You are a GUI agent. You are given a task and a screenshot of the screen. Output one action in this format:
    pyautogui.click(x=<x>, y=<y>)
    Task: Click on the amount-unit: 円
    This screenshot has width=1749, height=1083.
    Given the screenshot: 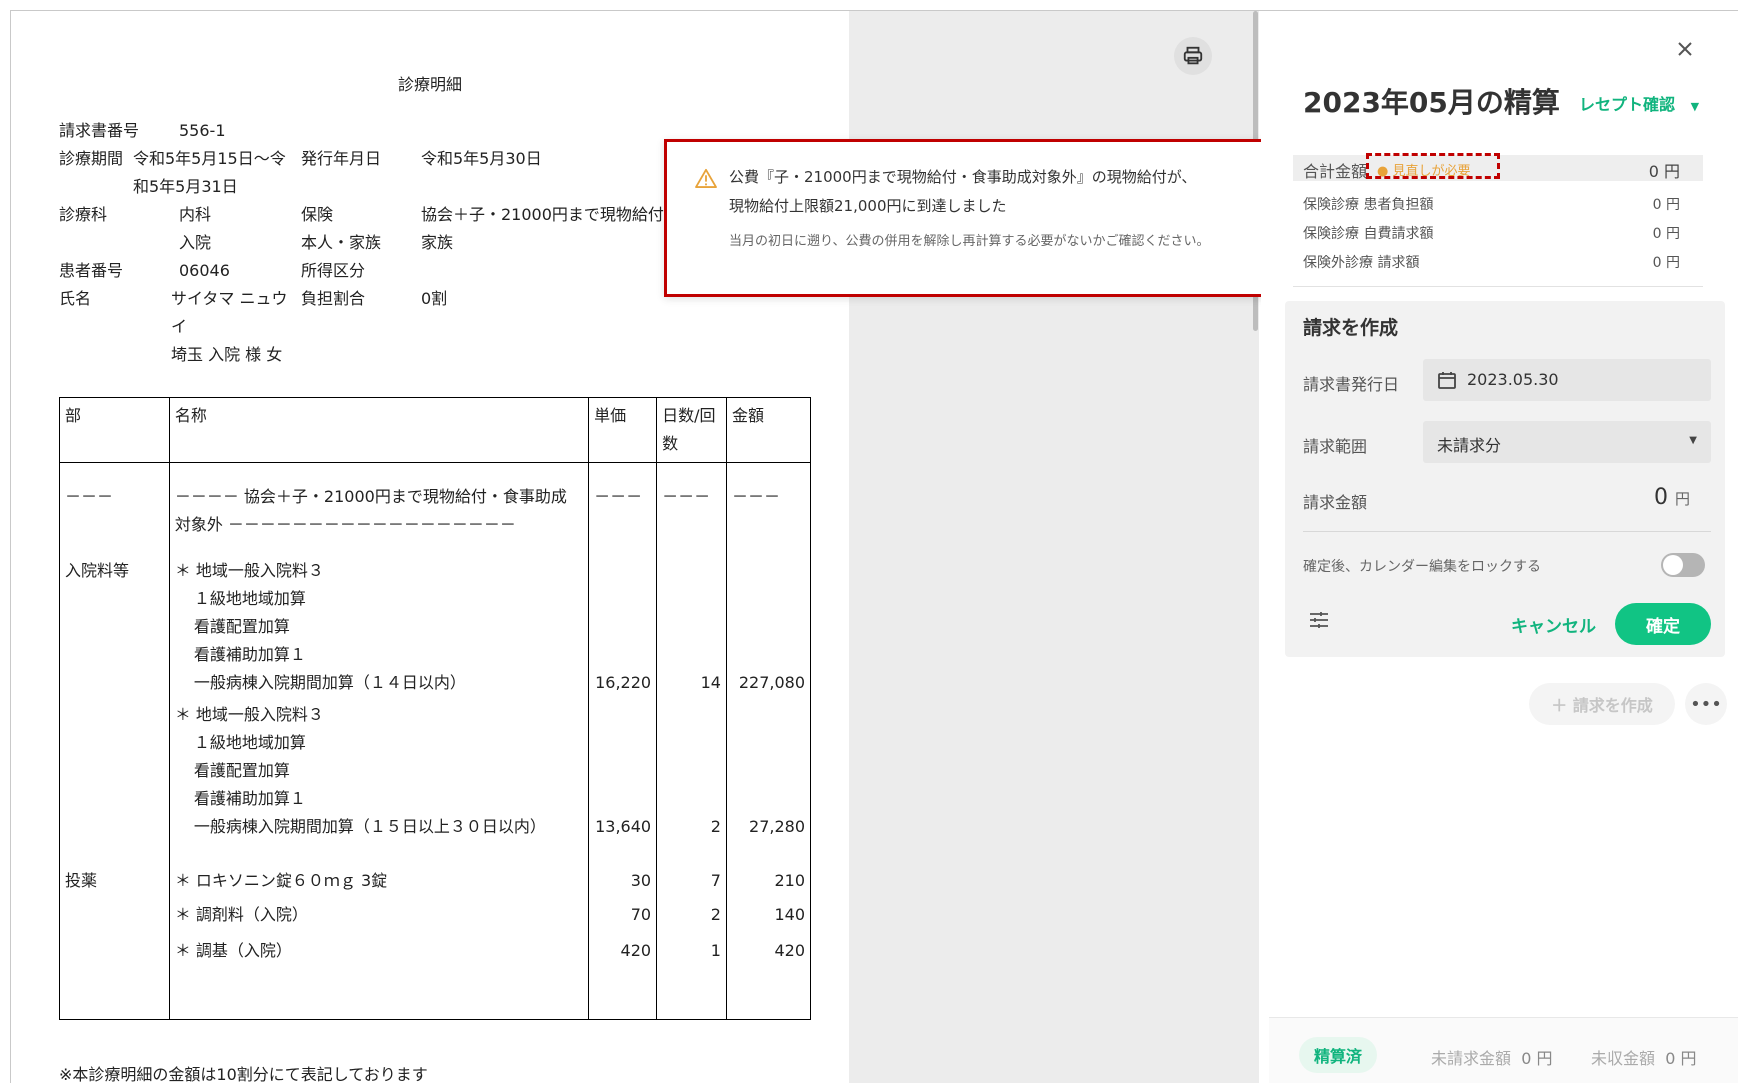 What is the action you would take?
    pyautogui.click(x=1682, y=499)
    